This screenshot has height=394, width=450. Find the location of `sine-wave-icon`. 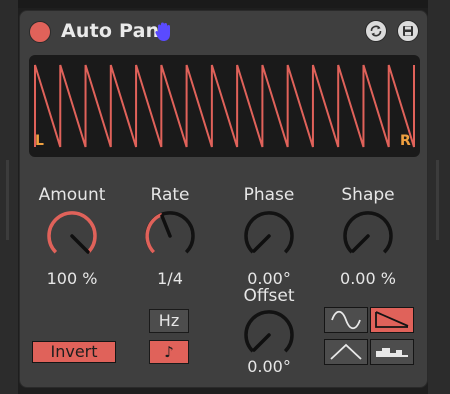

sine-wave-icon is located at coordinates (346, 320).